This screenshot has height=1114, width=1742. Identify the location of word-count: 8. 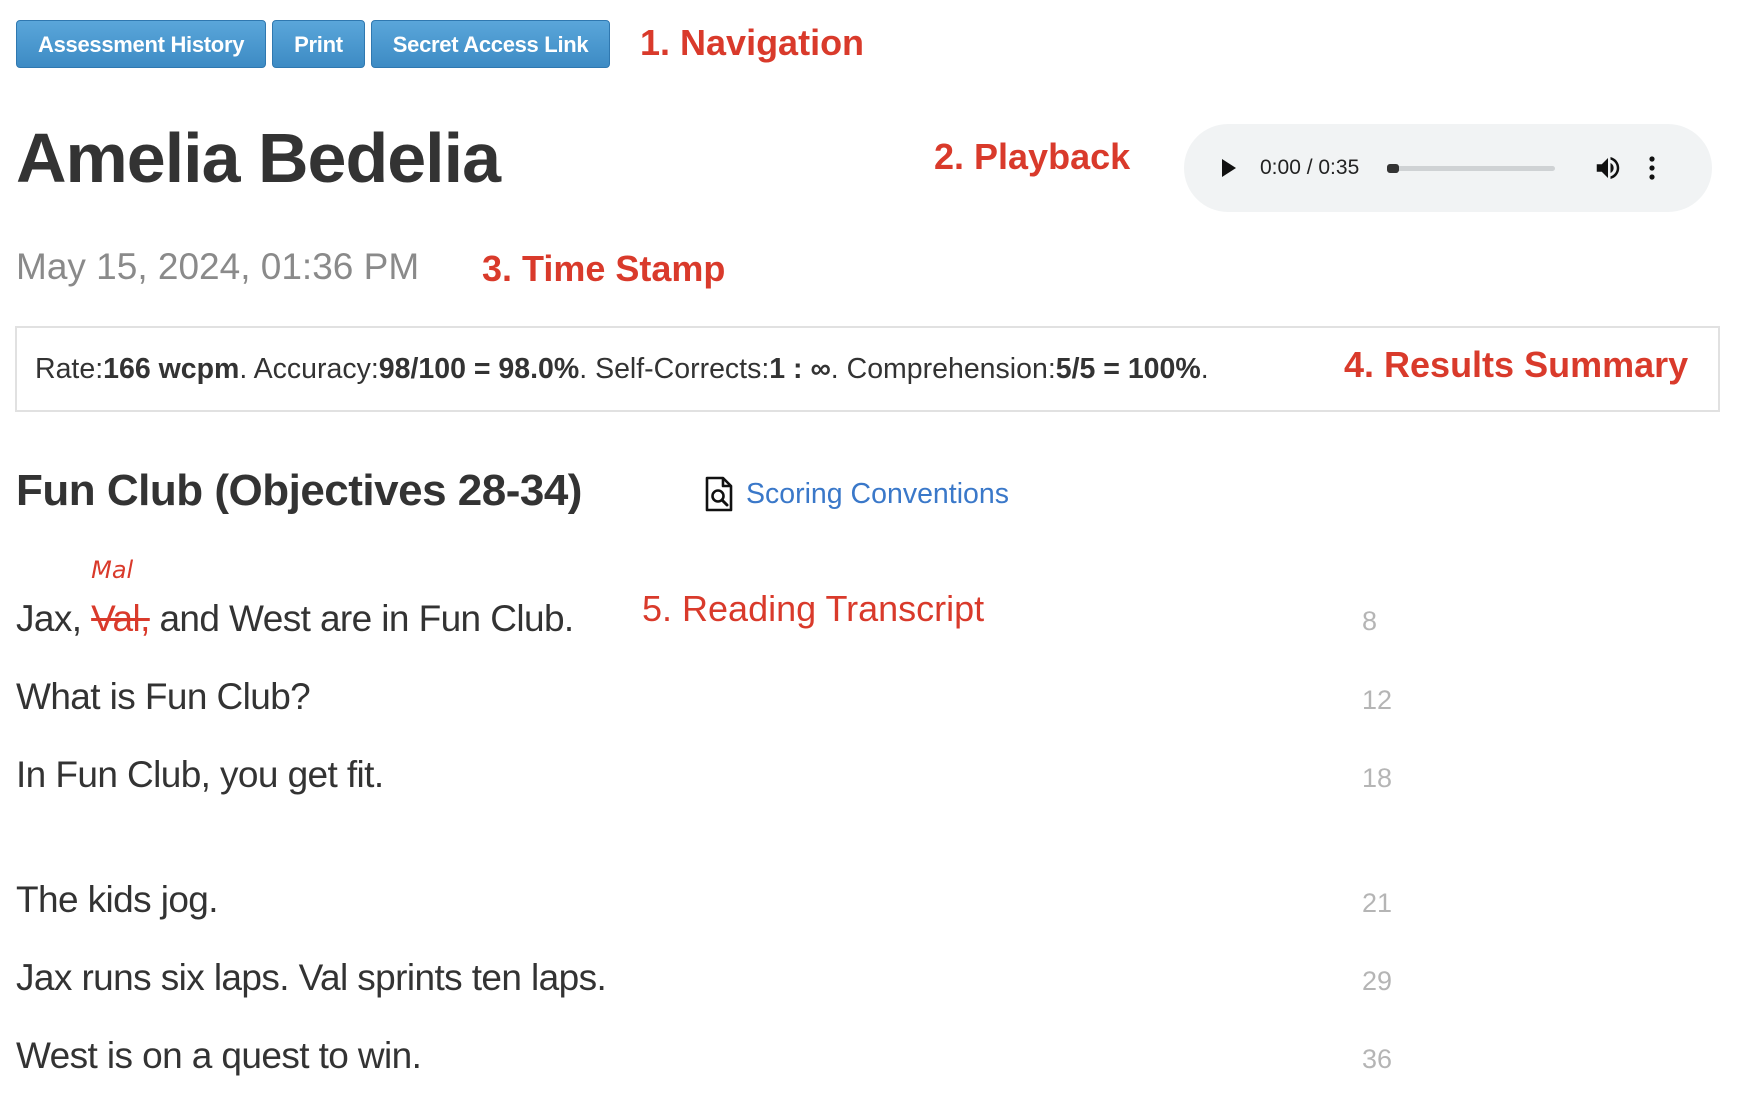
(1370, 621).